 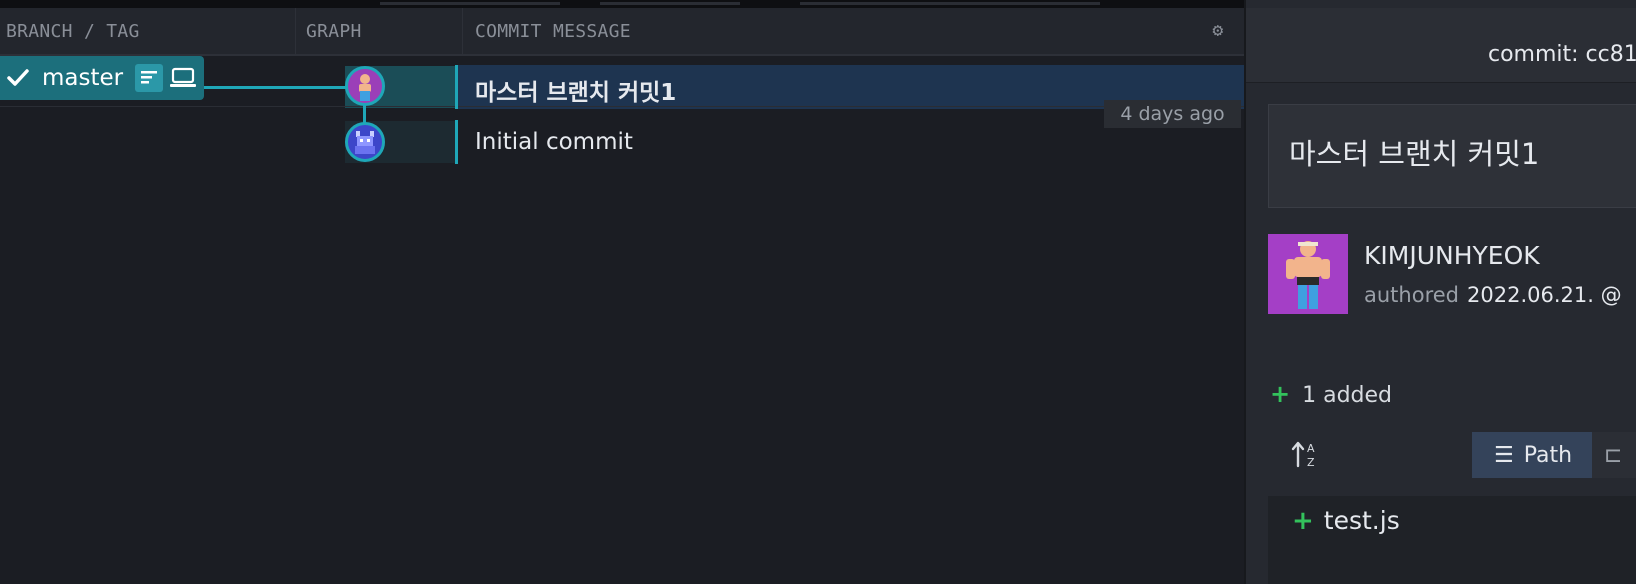 What do you see at coordinates (149, 78) in the screenshot?
I see `list-tag-icon` at bounding box center [149, 78].